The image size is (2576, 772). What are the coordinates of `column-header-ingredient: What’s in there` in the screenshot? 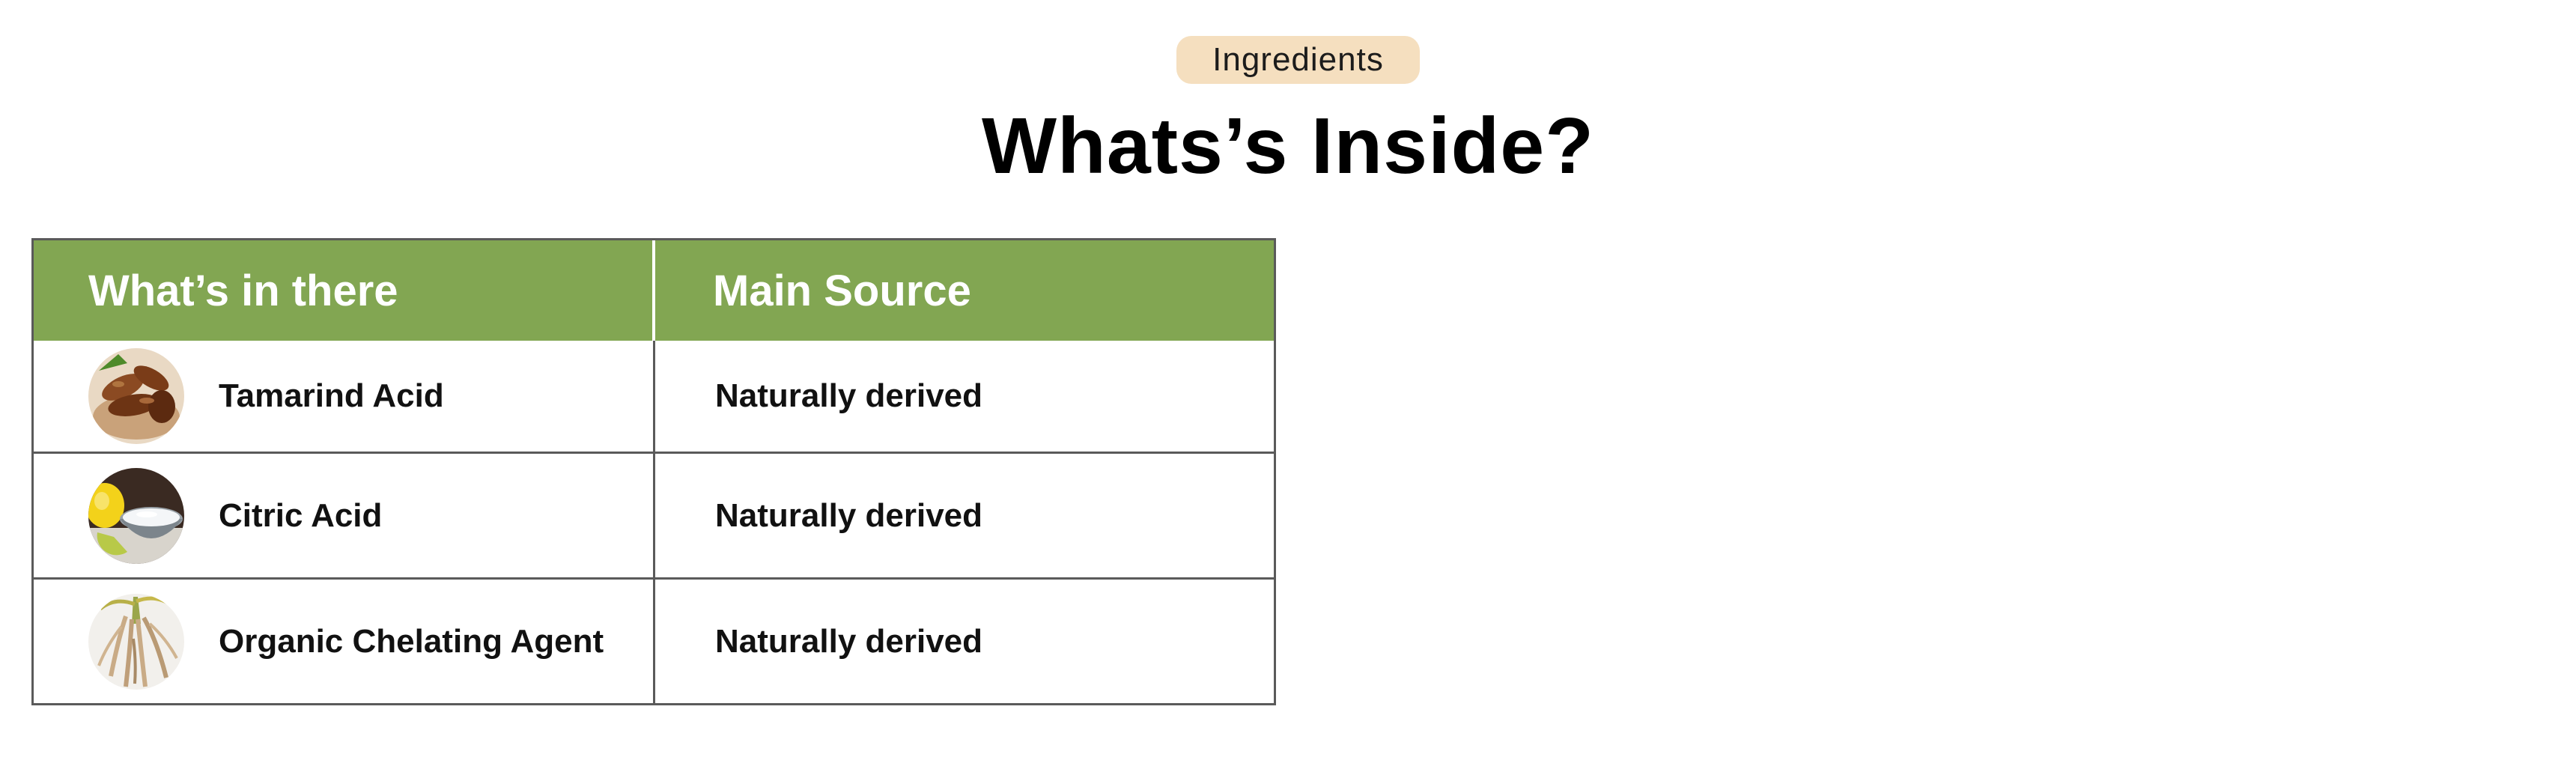 It's located at (344, 290).